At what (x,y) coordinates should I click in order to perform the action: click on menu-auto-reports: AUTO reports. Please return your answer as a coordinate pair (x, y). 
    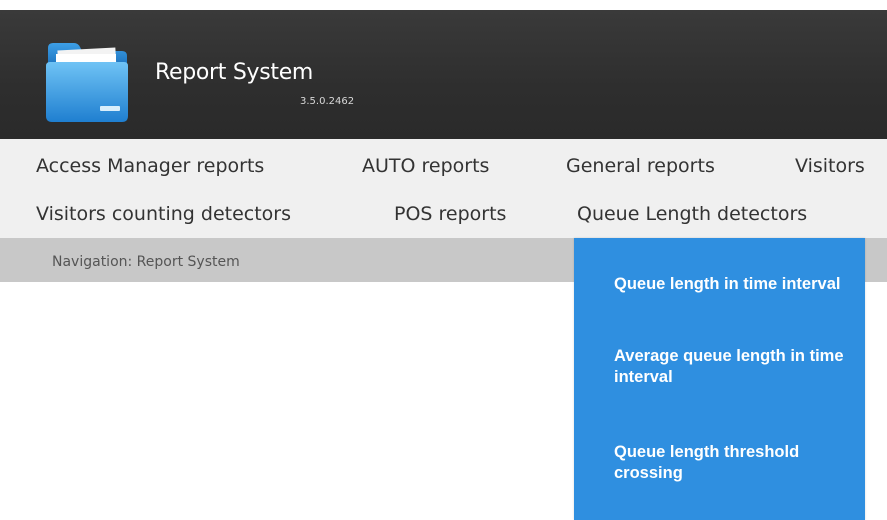
    Looking at the image, I should click on (425, 166).